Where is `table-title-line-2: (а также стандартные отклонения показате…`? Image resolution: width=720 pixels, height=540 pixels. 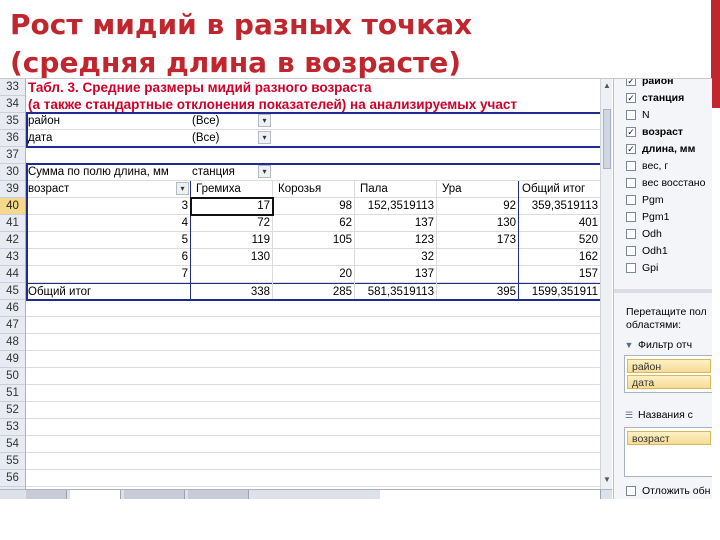 table-title-line-2: (а также стандартные отклонения показате… is located at coordinates (272, 104).